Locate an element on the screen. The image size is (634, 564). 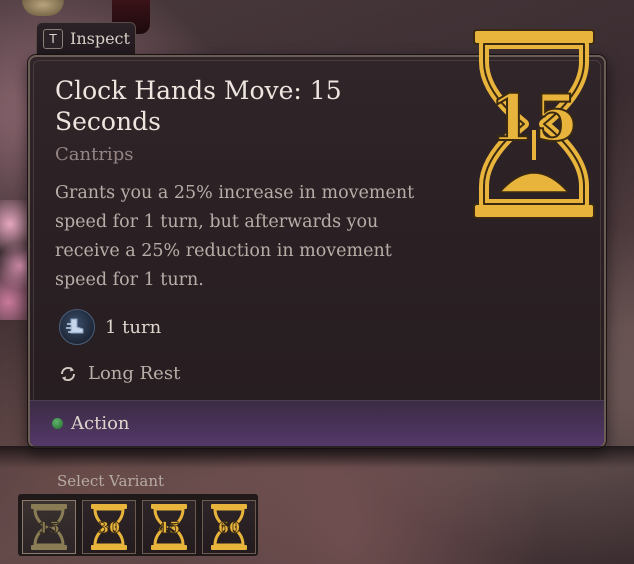
variant-number: 45 is located at coordinates (169, 527).